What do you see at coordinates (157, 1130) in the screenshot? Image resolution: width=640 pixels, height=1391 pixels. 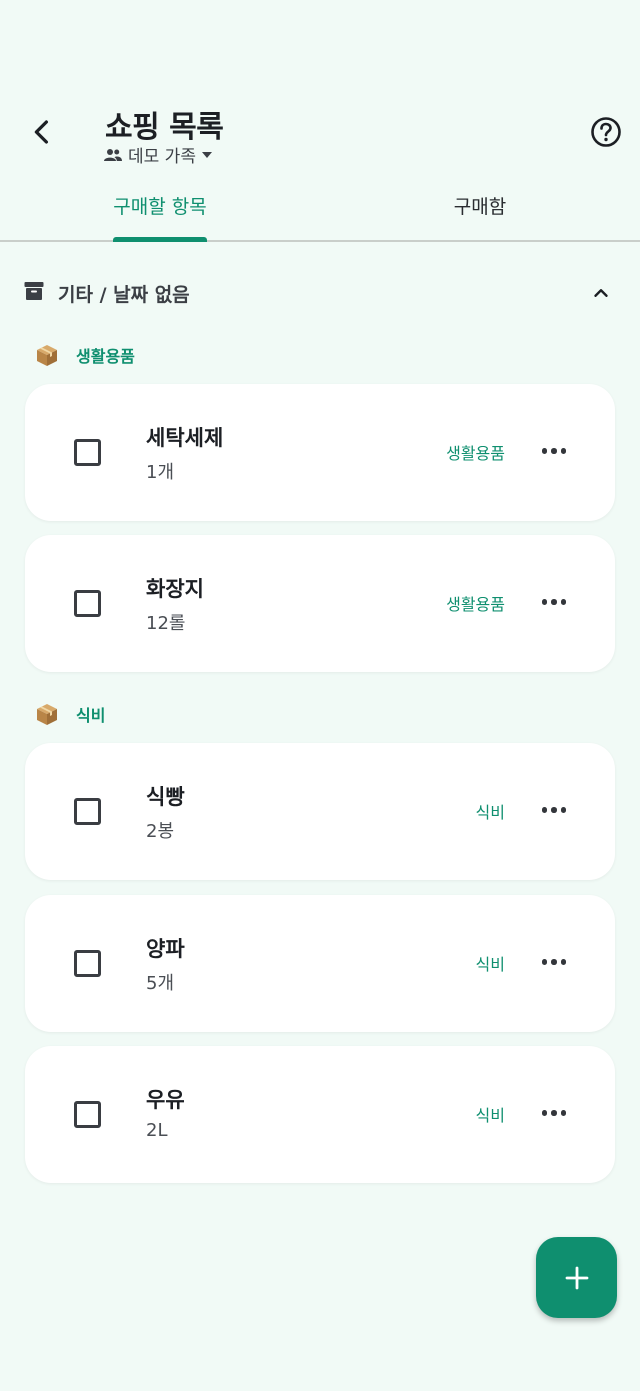 I see `item-quantity: 2L` at bounding box center [157, 1130].